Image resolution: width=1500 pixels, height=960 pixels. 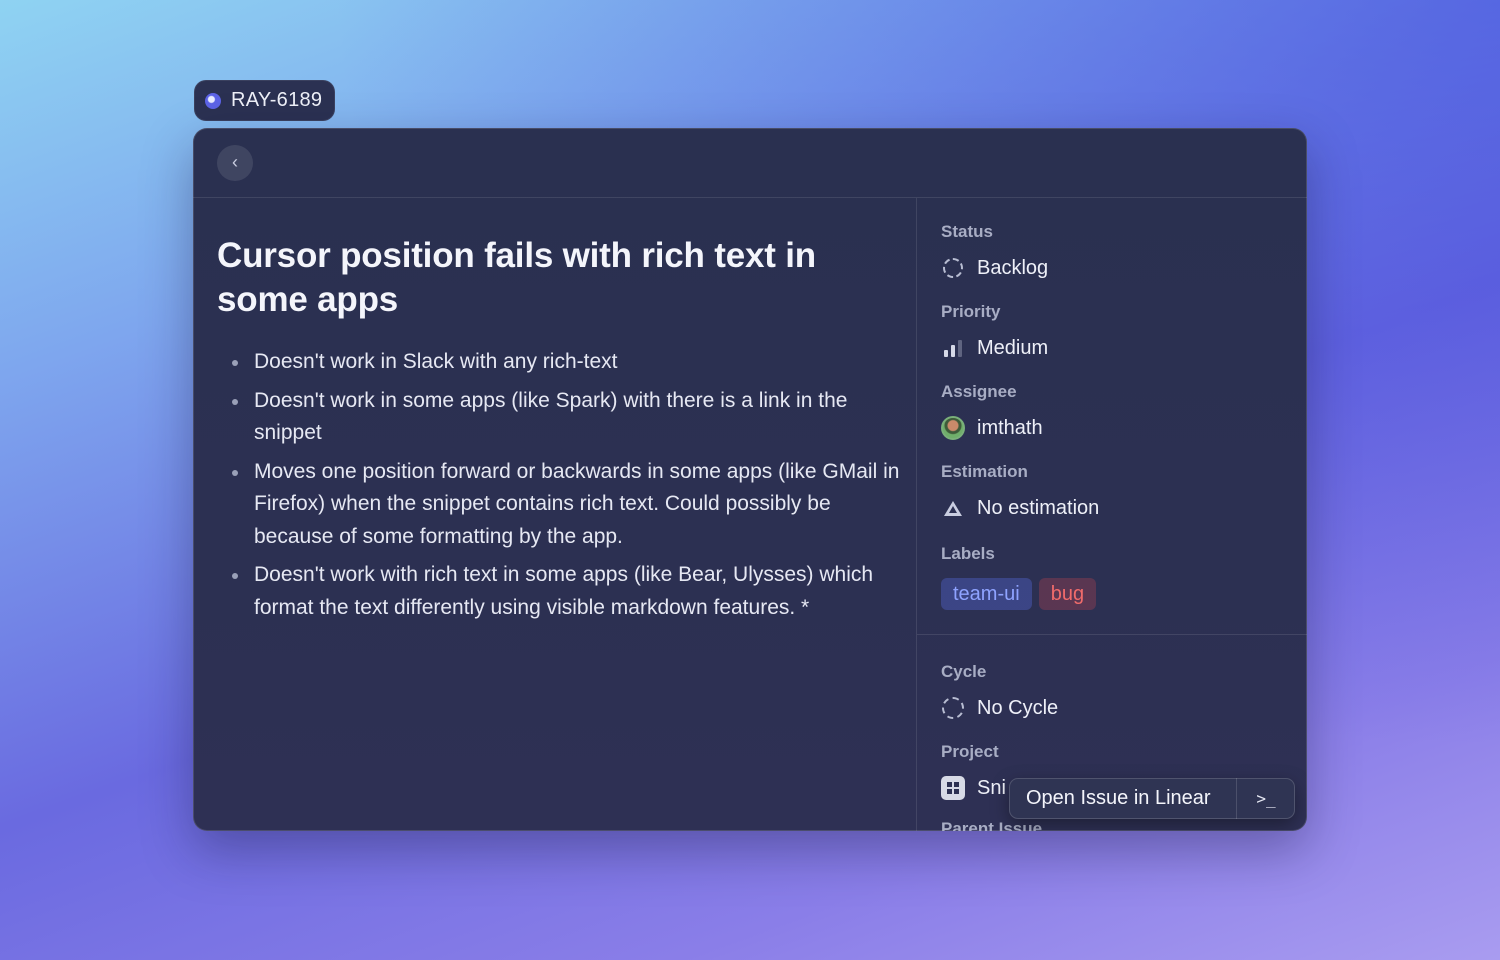 What do you see at coordinates (1266, 798) in the screenshot?
I see `actions-menu-button: >_` at bounding box center [1266, 798].